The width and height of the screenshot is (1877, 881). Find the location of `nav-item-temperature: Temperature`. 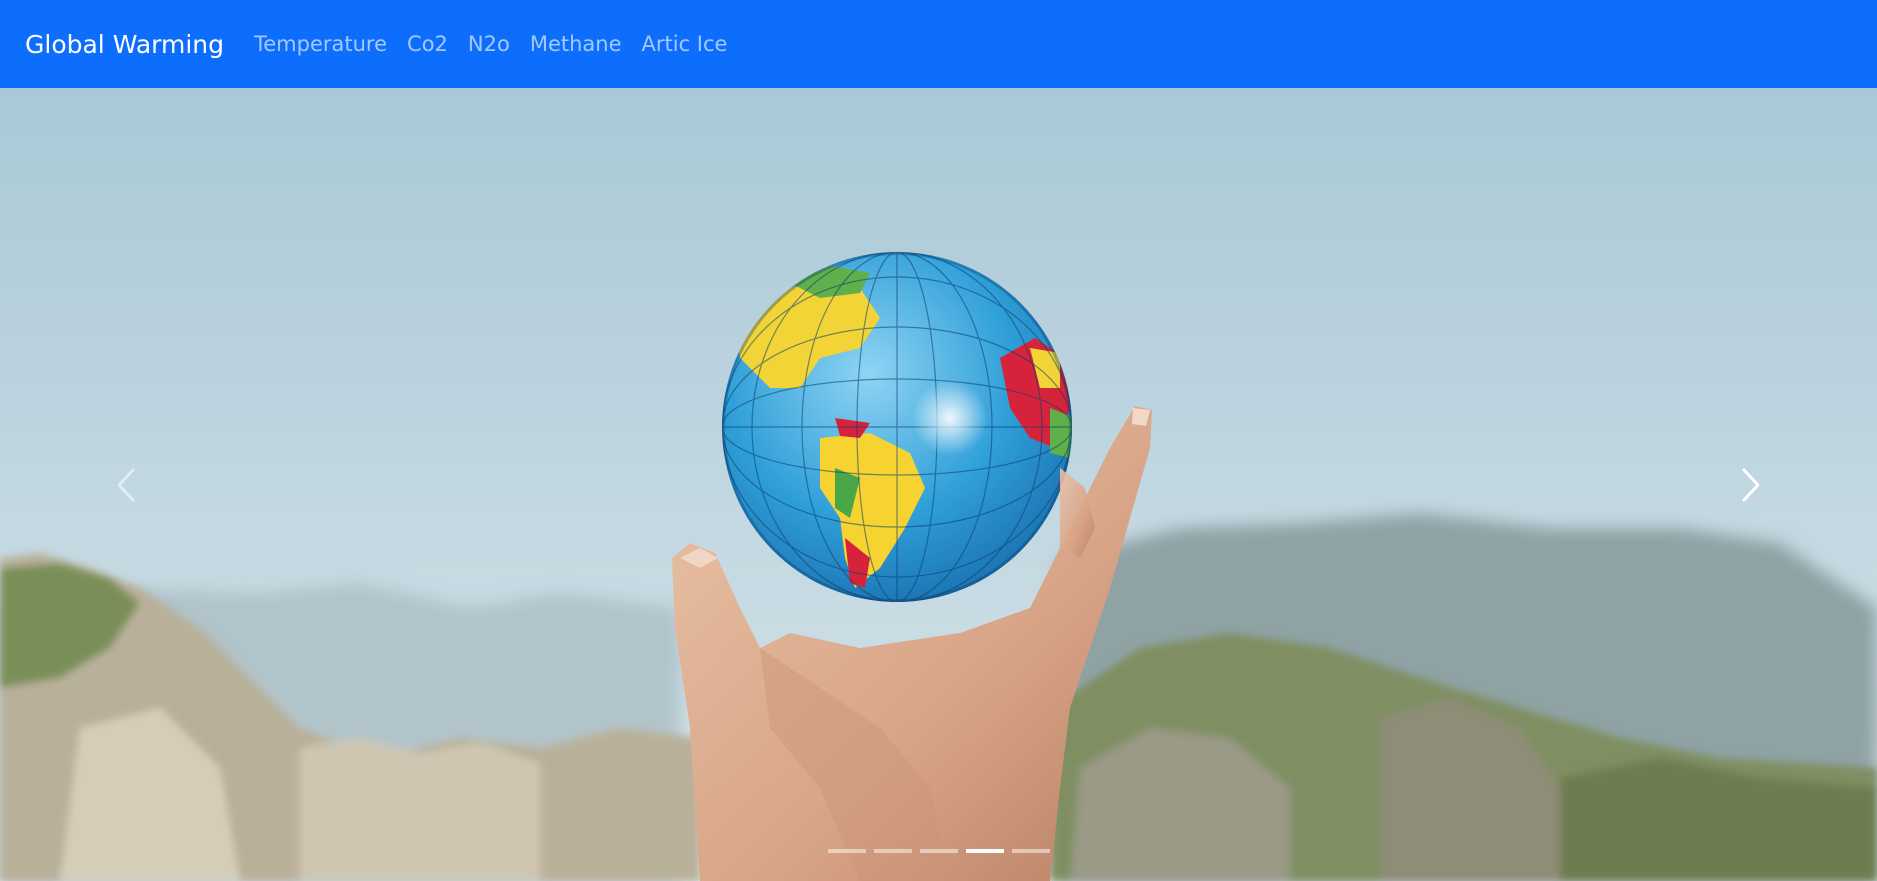

nav-item-temperature: Temperature is located at coordinates (330, 44).